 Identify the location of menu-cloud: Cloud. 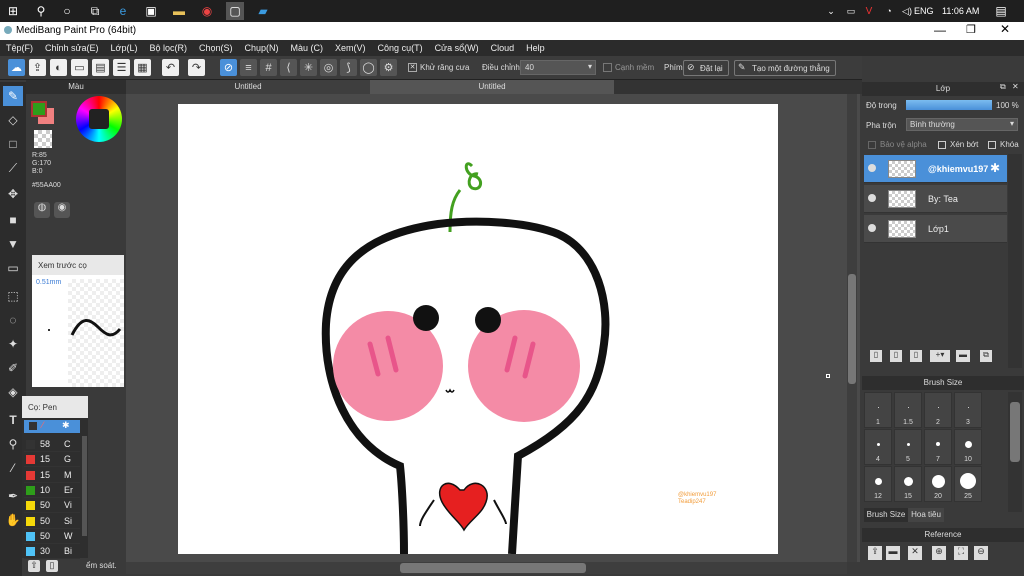
(503, 48).